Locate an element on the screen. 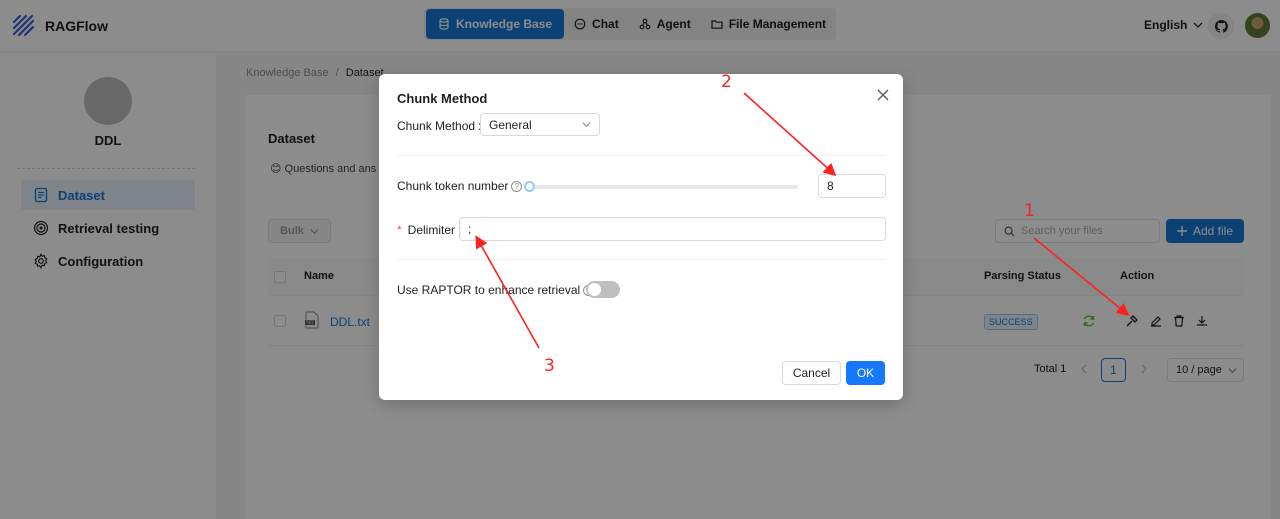  chunk-method-value: General is located at coordinates (510, 124).